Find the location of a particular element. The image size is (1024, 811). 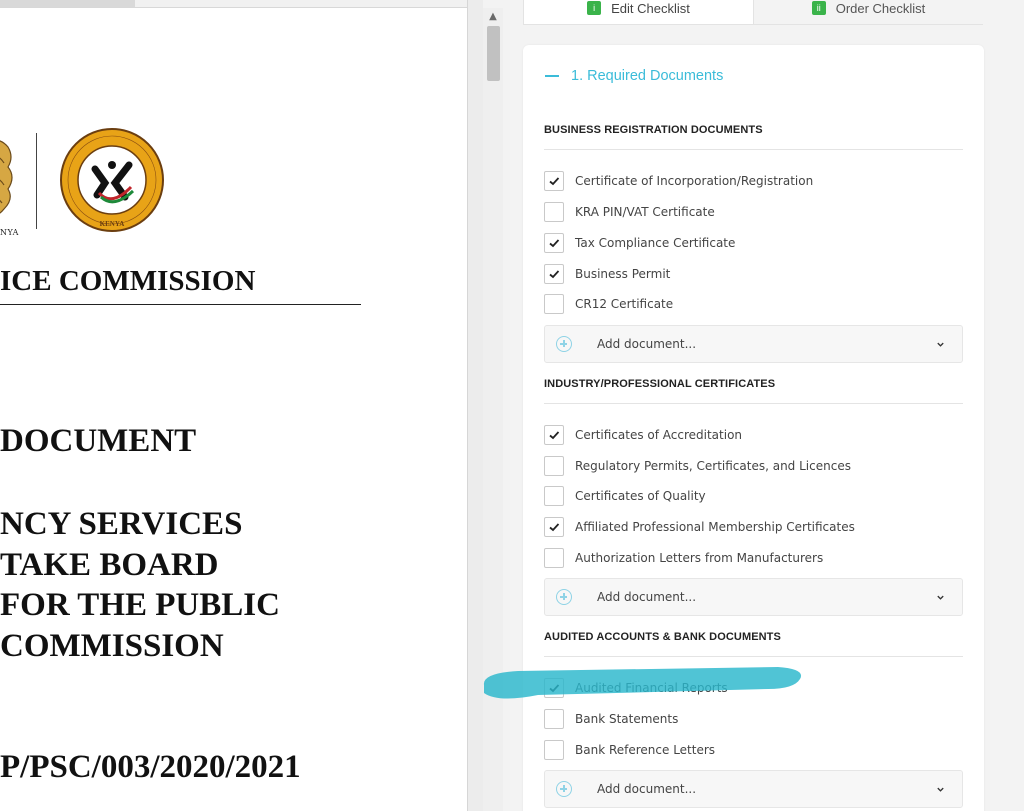

section-toggle-required-documents: 1. Required Documents is located at coordinates (634, 76).